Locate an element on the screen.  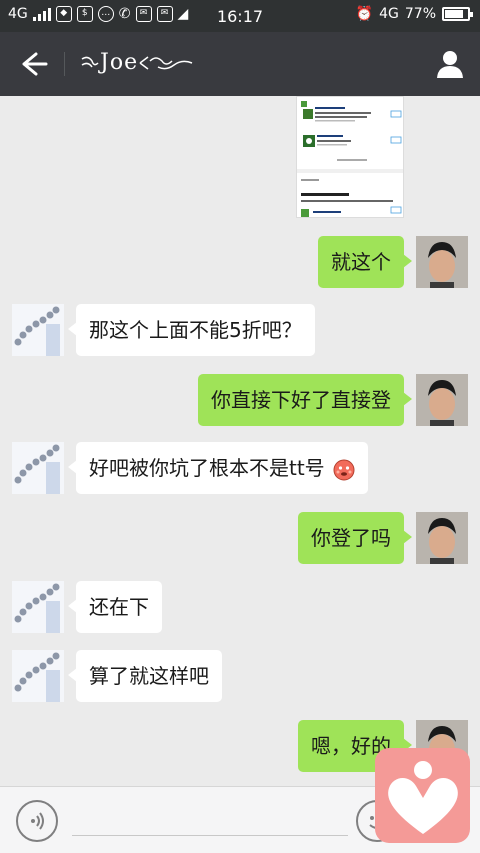
my-message-bubble: 你直接下好了直接登 is located at coordinates (305, 400).